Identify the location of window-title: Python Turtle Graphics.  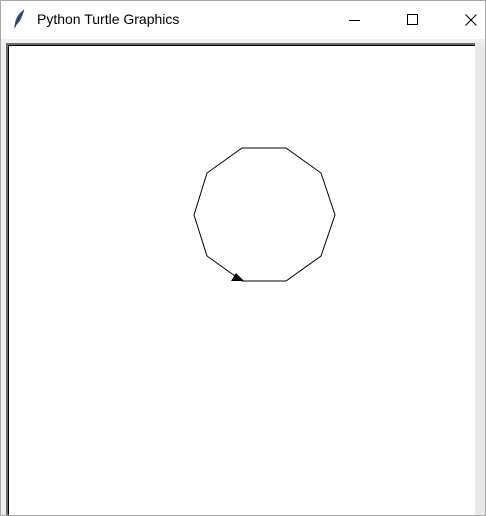
(108, 19).